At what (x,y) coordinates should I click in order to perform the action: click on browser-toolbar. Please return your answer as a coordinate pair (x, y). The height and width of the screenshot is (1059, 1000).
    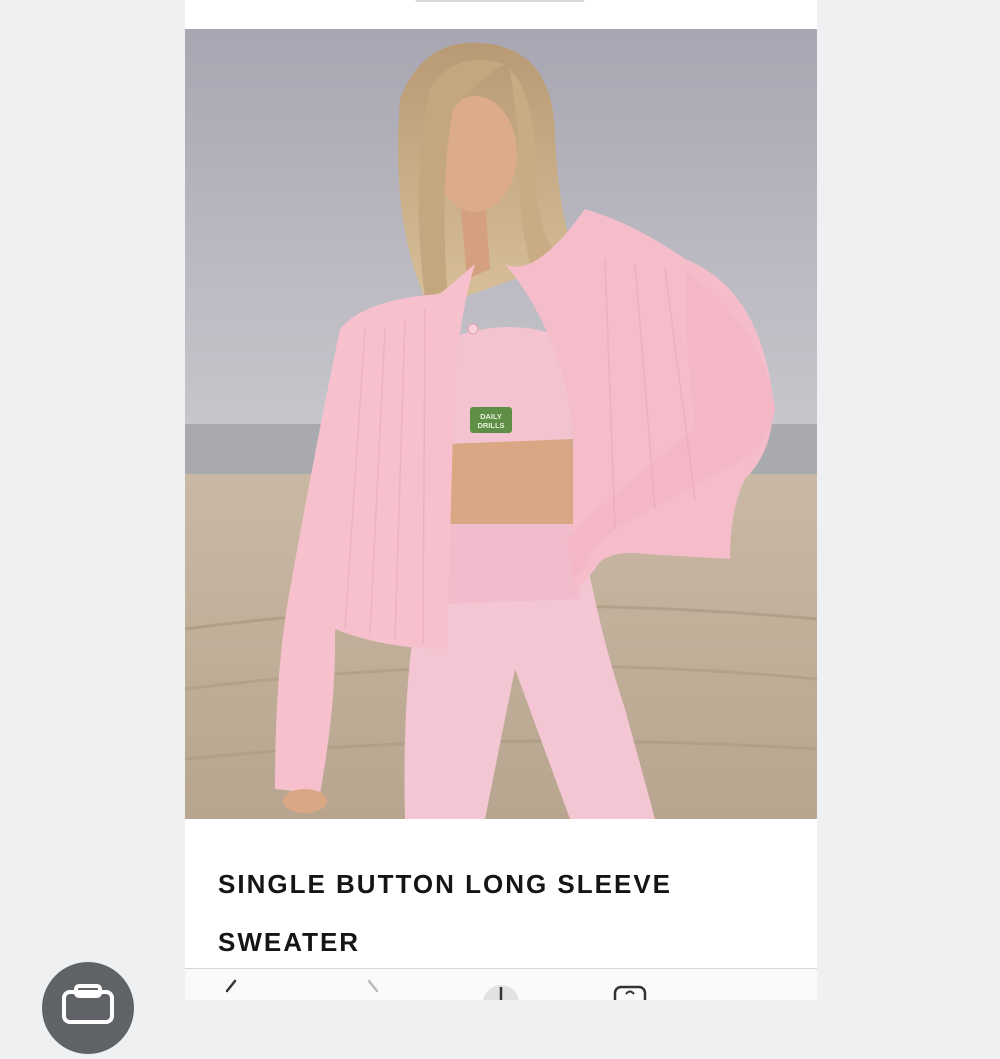
    Looking at the image, I should click on (501, 984).